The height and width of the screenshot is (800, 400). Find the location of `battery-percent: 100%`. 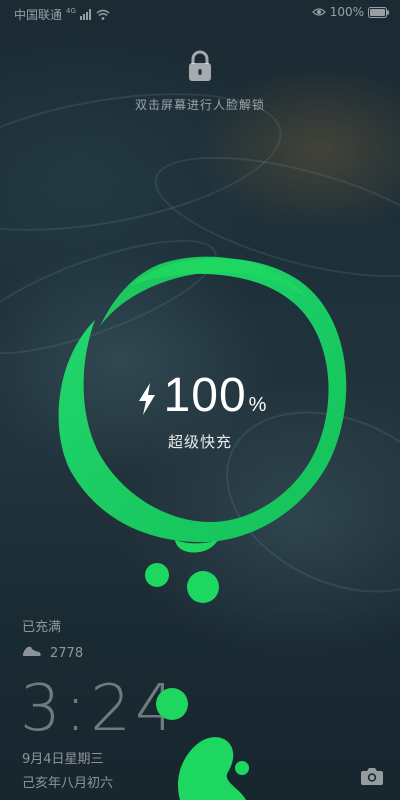

battery-percent: 100% is located at coordinates (346, 12).